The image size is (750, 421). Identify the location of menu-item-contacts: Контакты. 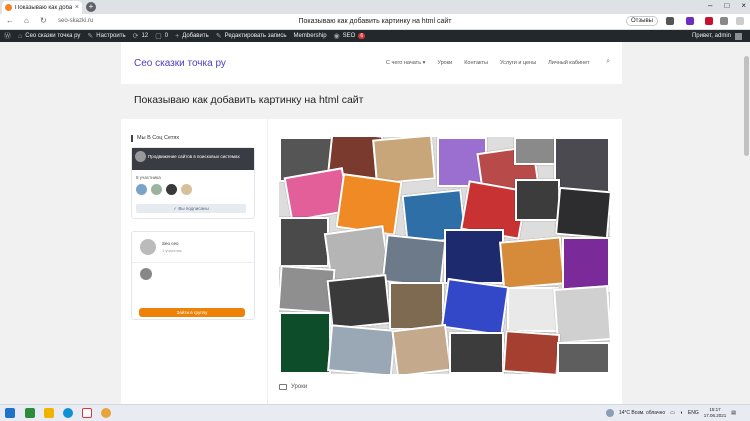
(476, 63).